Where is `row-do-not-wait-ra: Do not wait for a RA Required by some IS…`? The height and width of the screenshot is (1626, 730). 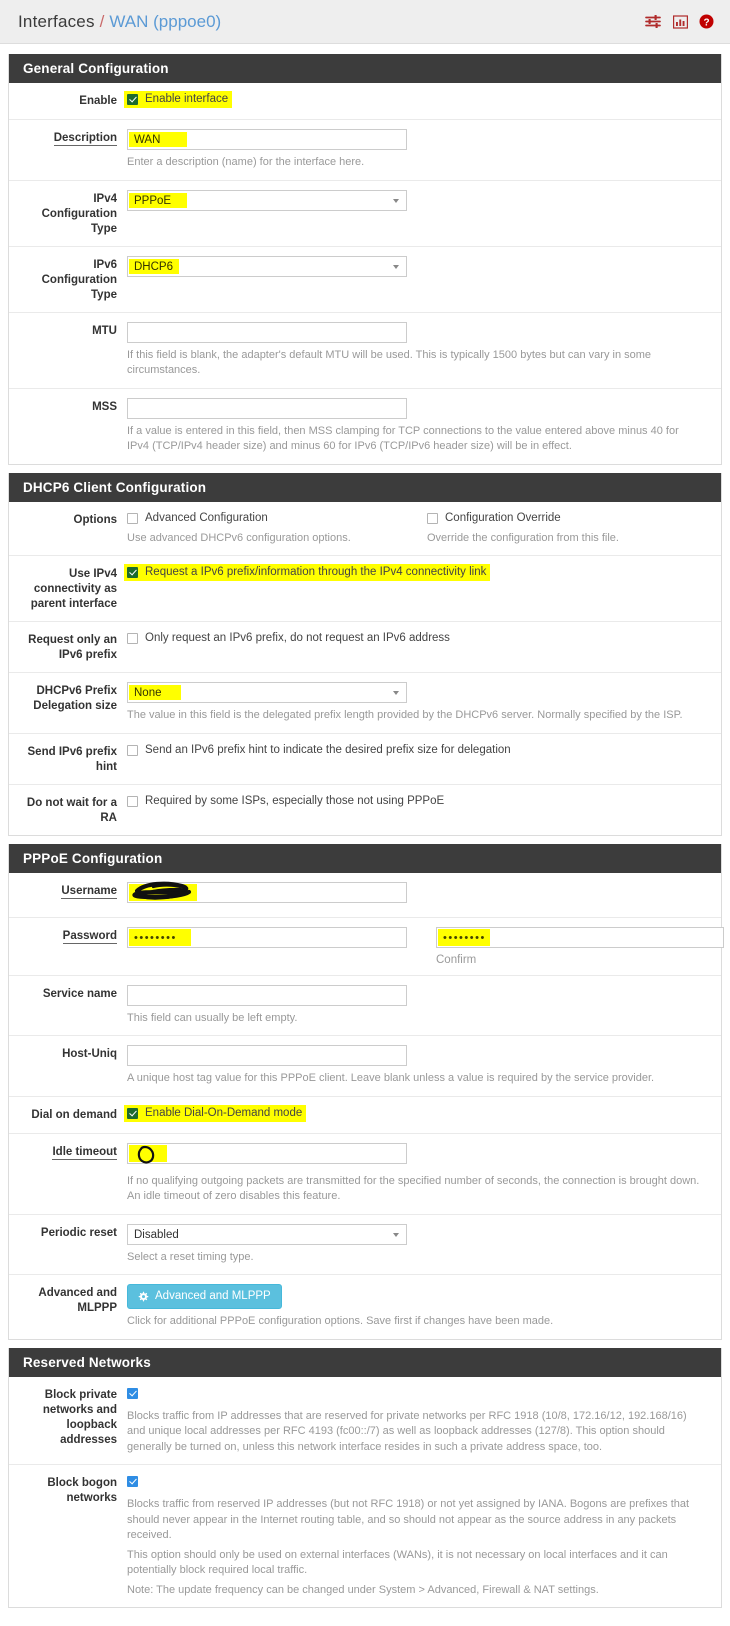 row-do-not-wait-ra: Do not wait for a RA Required by some IS… is located at coordinates (365, 810).